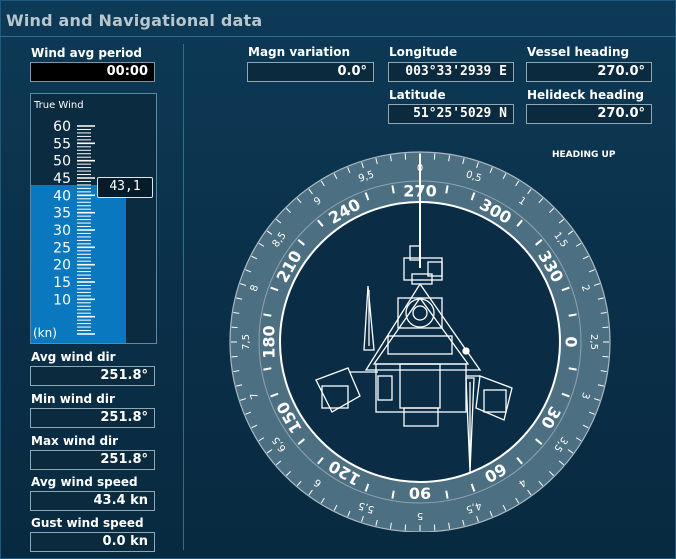 This screenshot has width=676, height=559. Describe the element at coordinates (62, 300) in the screenshot. I see `wind-scale-label: 10` at that location.